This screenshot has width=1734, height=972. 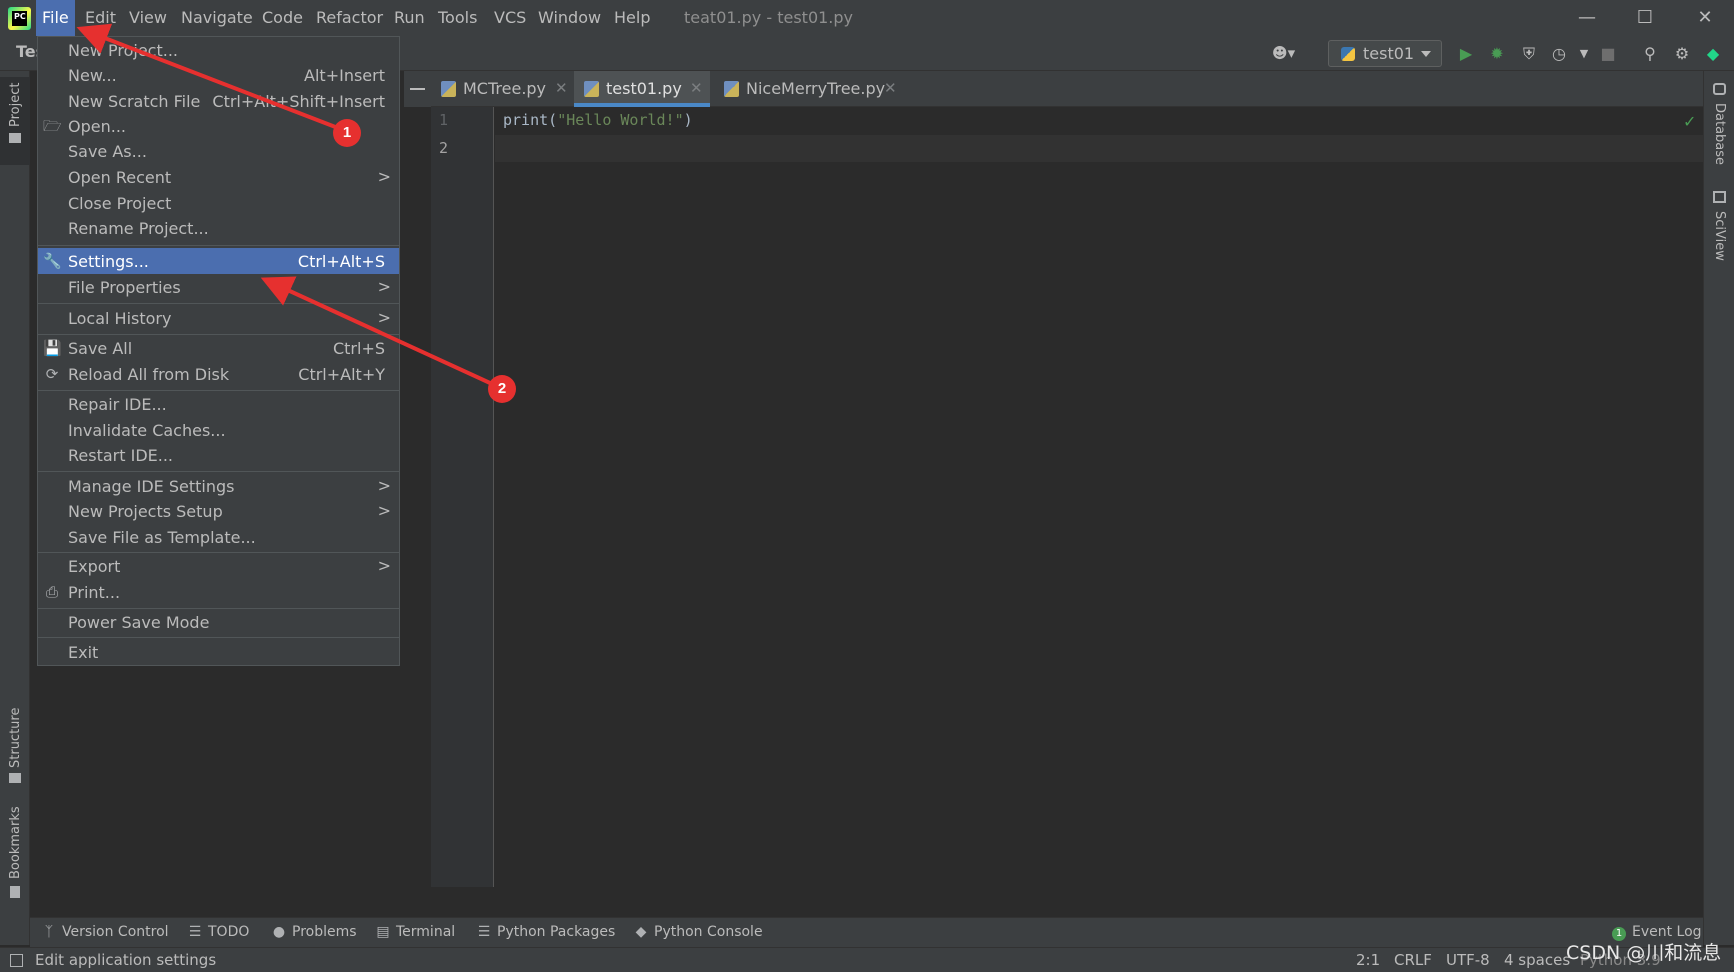 What do you see at coordinates (218, 177) in the screenshot?
I see `menu-item-open-recent: Open Recent >` at bounding box center [218, 177].